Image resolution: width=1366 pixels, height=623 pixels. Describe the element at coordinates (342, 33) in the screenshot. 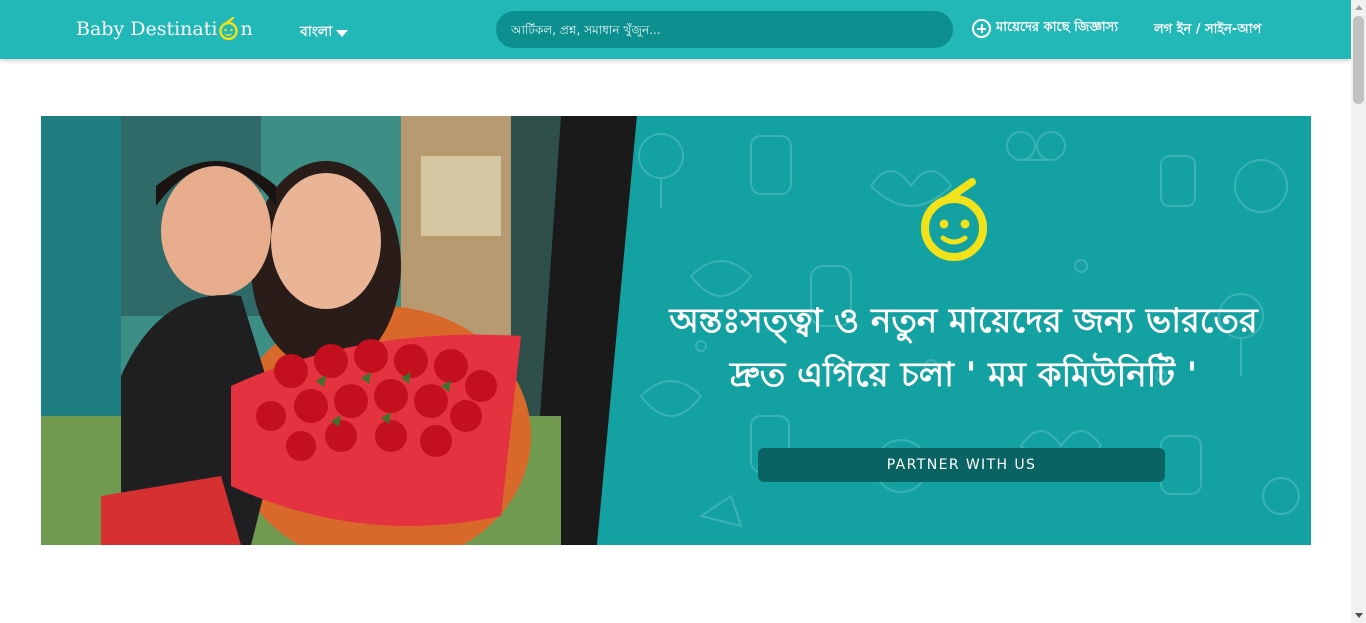

I see `chevron-down-icon` at that location.